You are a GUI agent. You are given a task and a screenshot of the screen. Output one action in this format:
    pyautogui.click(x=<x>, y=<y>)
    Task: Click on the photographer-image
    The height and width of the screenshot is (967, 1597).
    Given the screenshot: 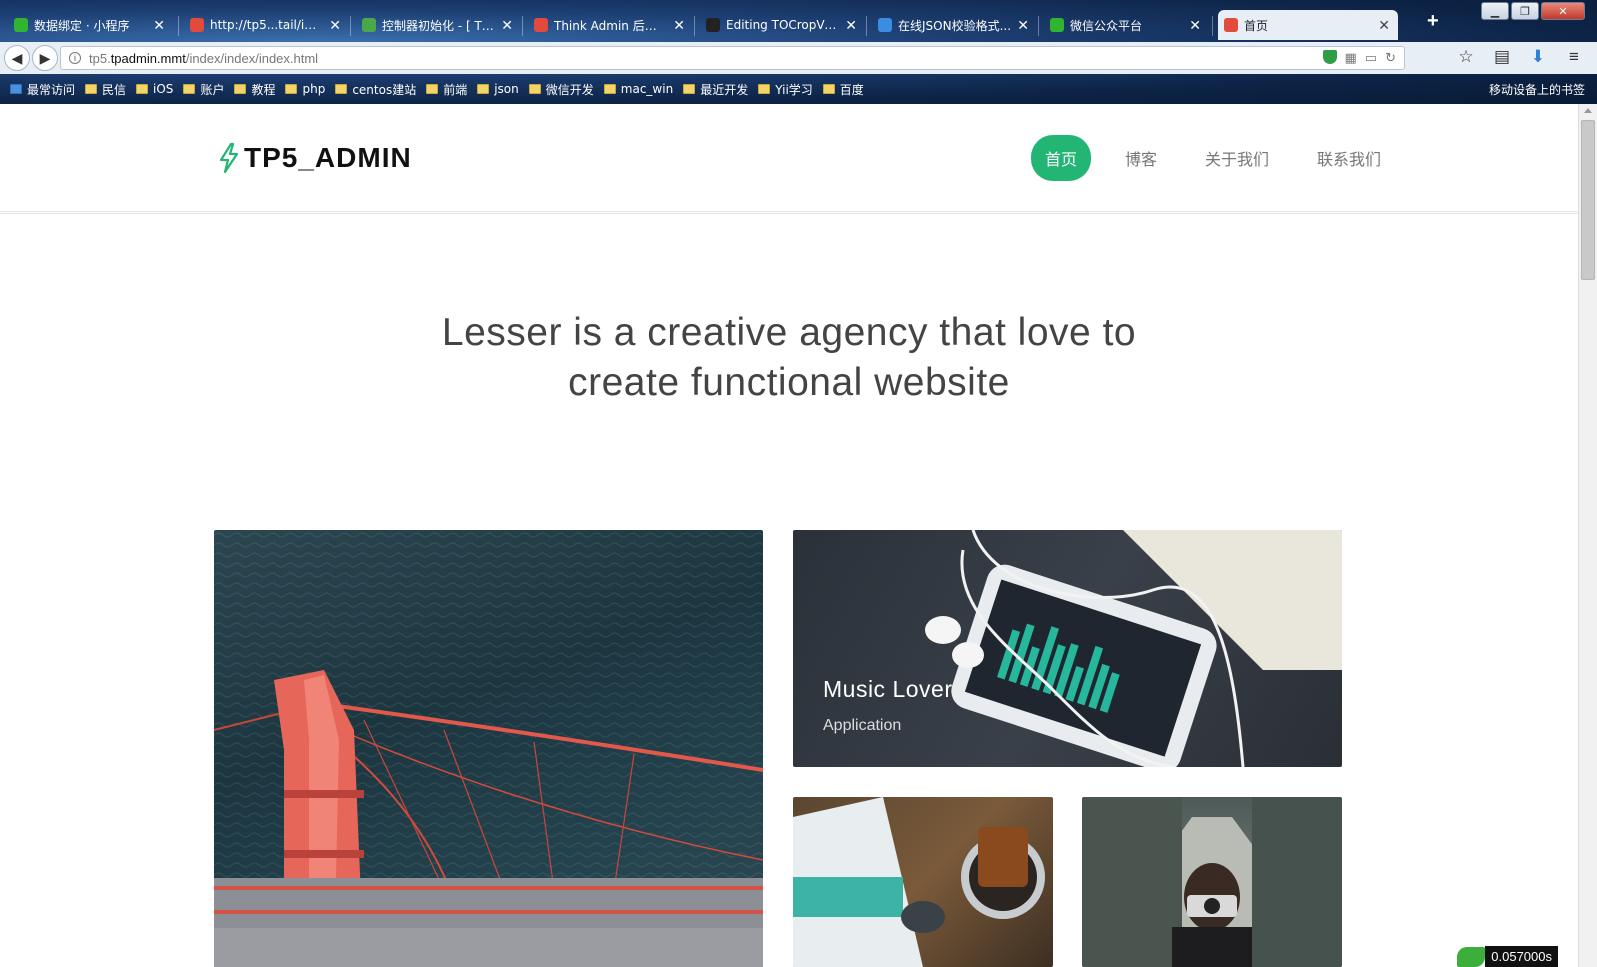 What is the action you would take?
    pyautogui.click(x=1212, y=882)
    